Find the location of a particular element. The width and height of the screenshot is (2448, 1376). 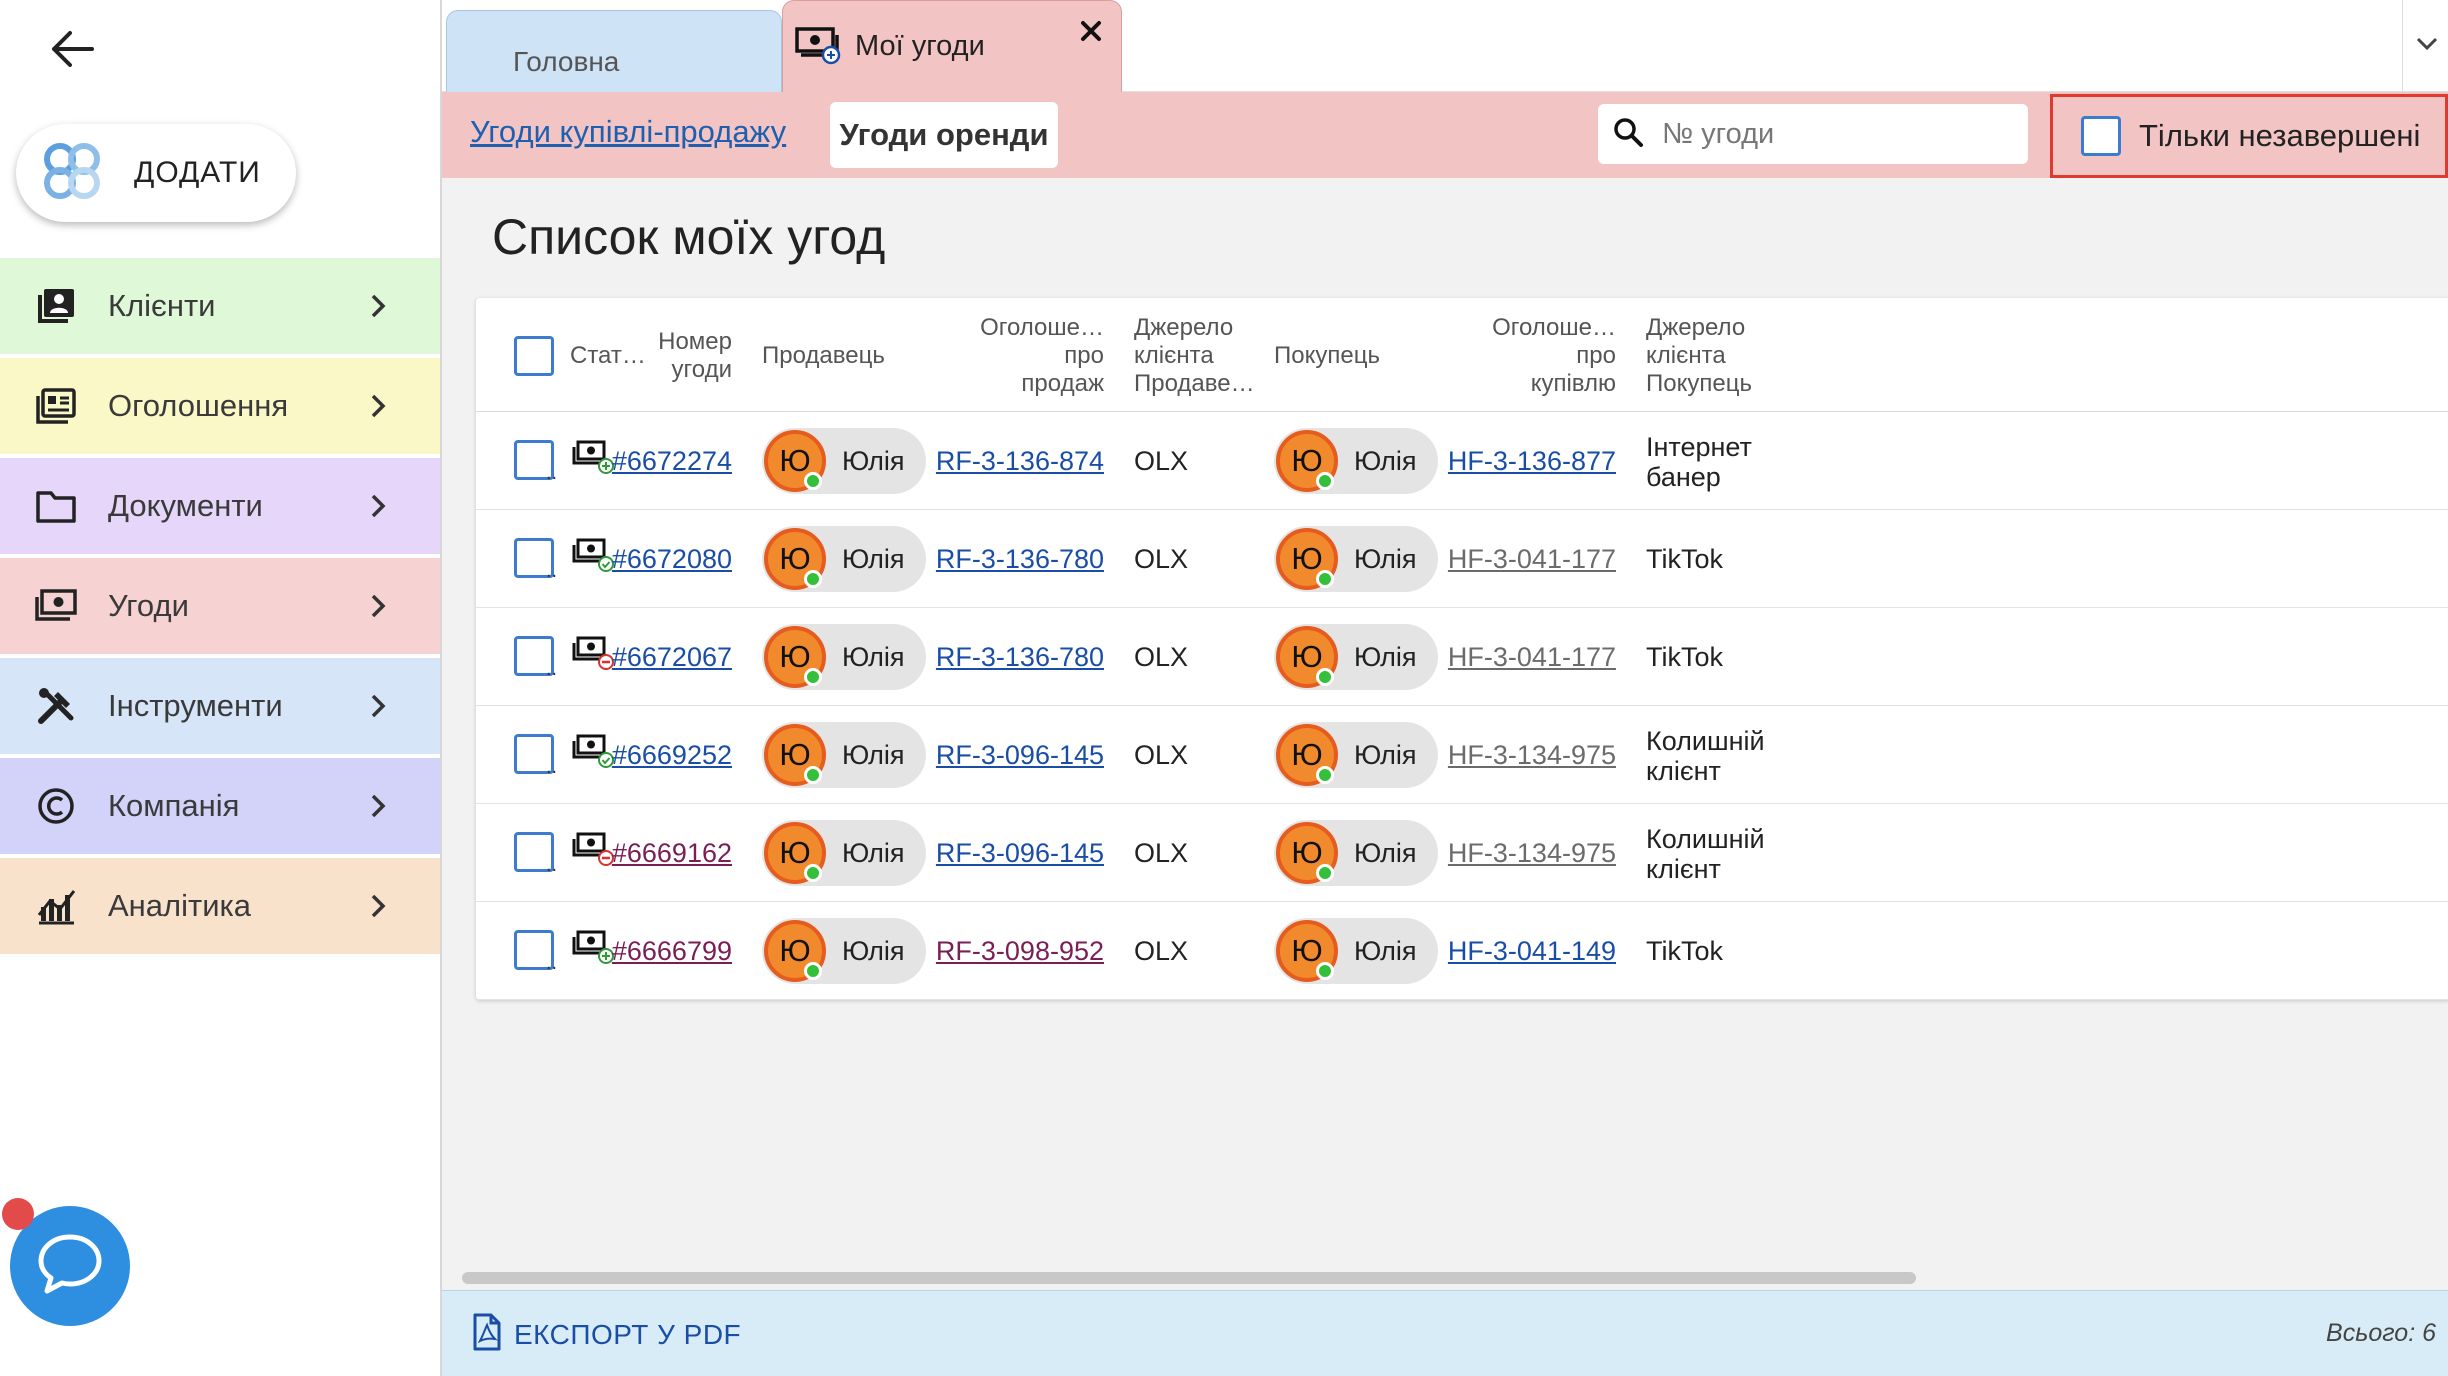

col-buyer-source-line: Покупець is located at coordinates (1699, 383).